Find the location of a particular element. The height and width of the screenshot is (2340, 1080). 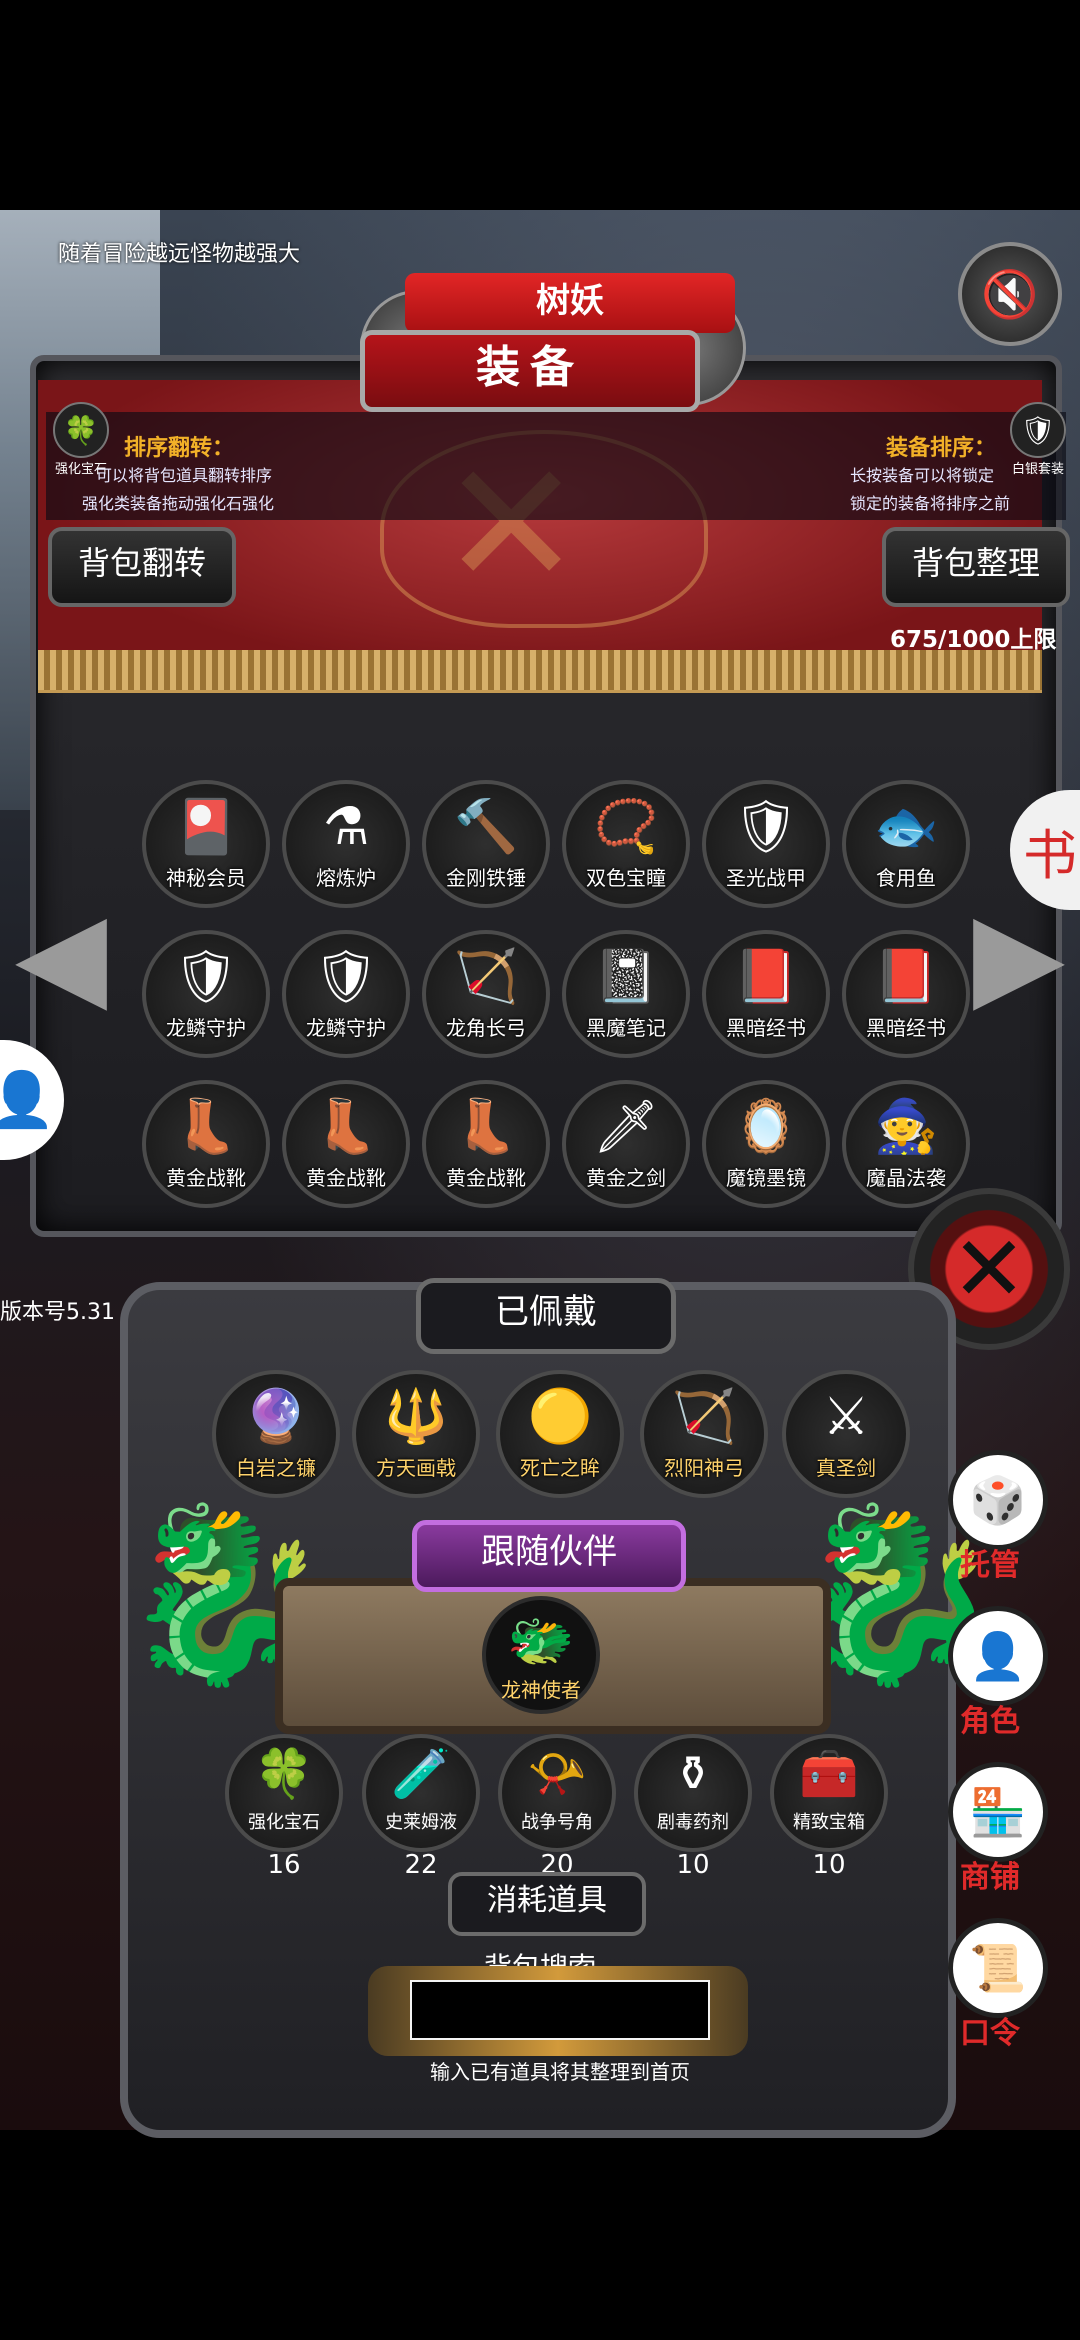

side-menu-button: 👤 is located at coordinates (998, 1656).